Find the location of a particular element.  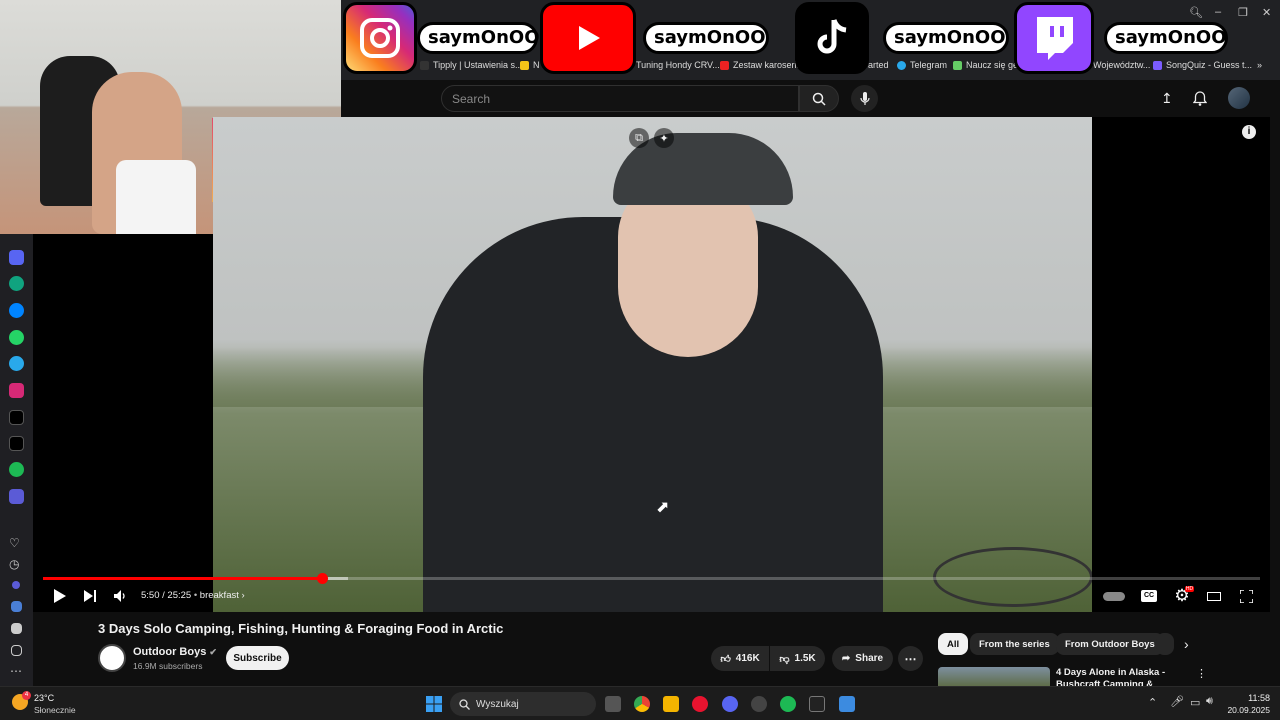

chip-partial is located at coordinates (1165, 644).